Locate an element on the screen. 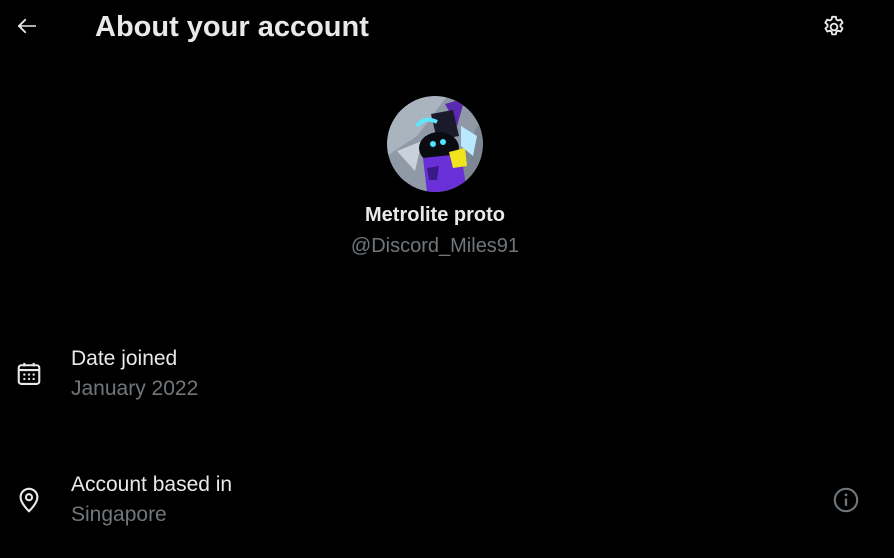 This screenshot has width=894, height=558. date-joined-row: Date joined January 2022 is located at coordinates (447, 370).